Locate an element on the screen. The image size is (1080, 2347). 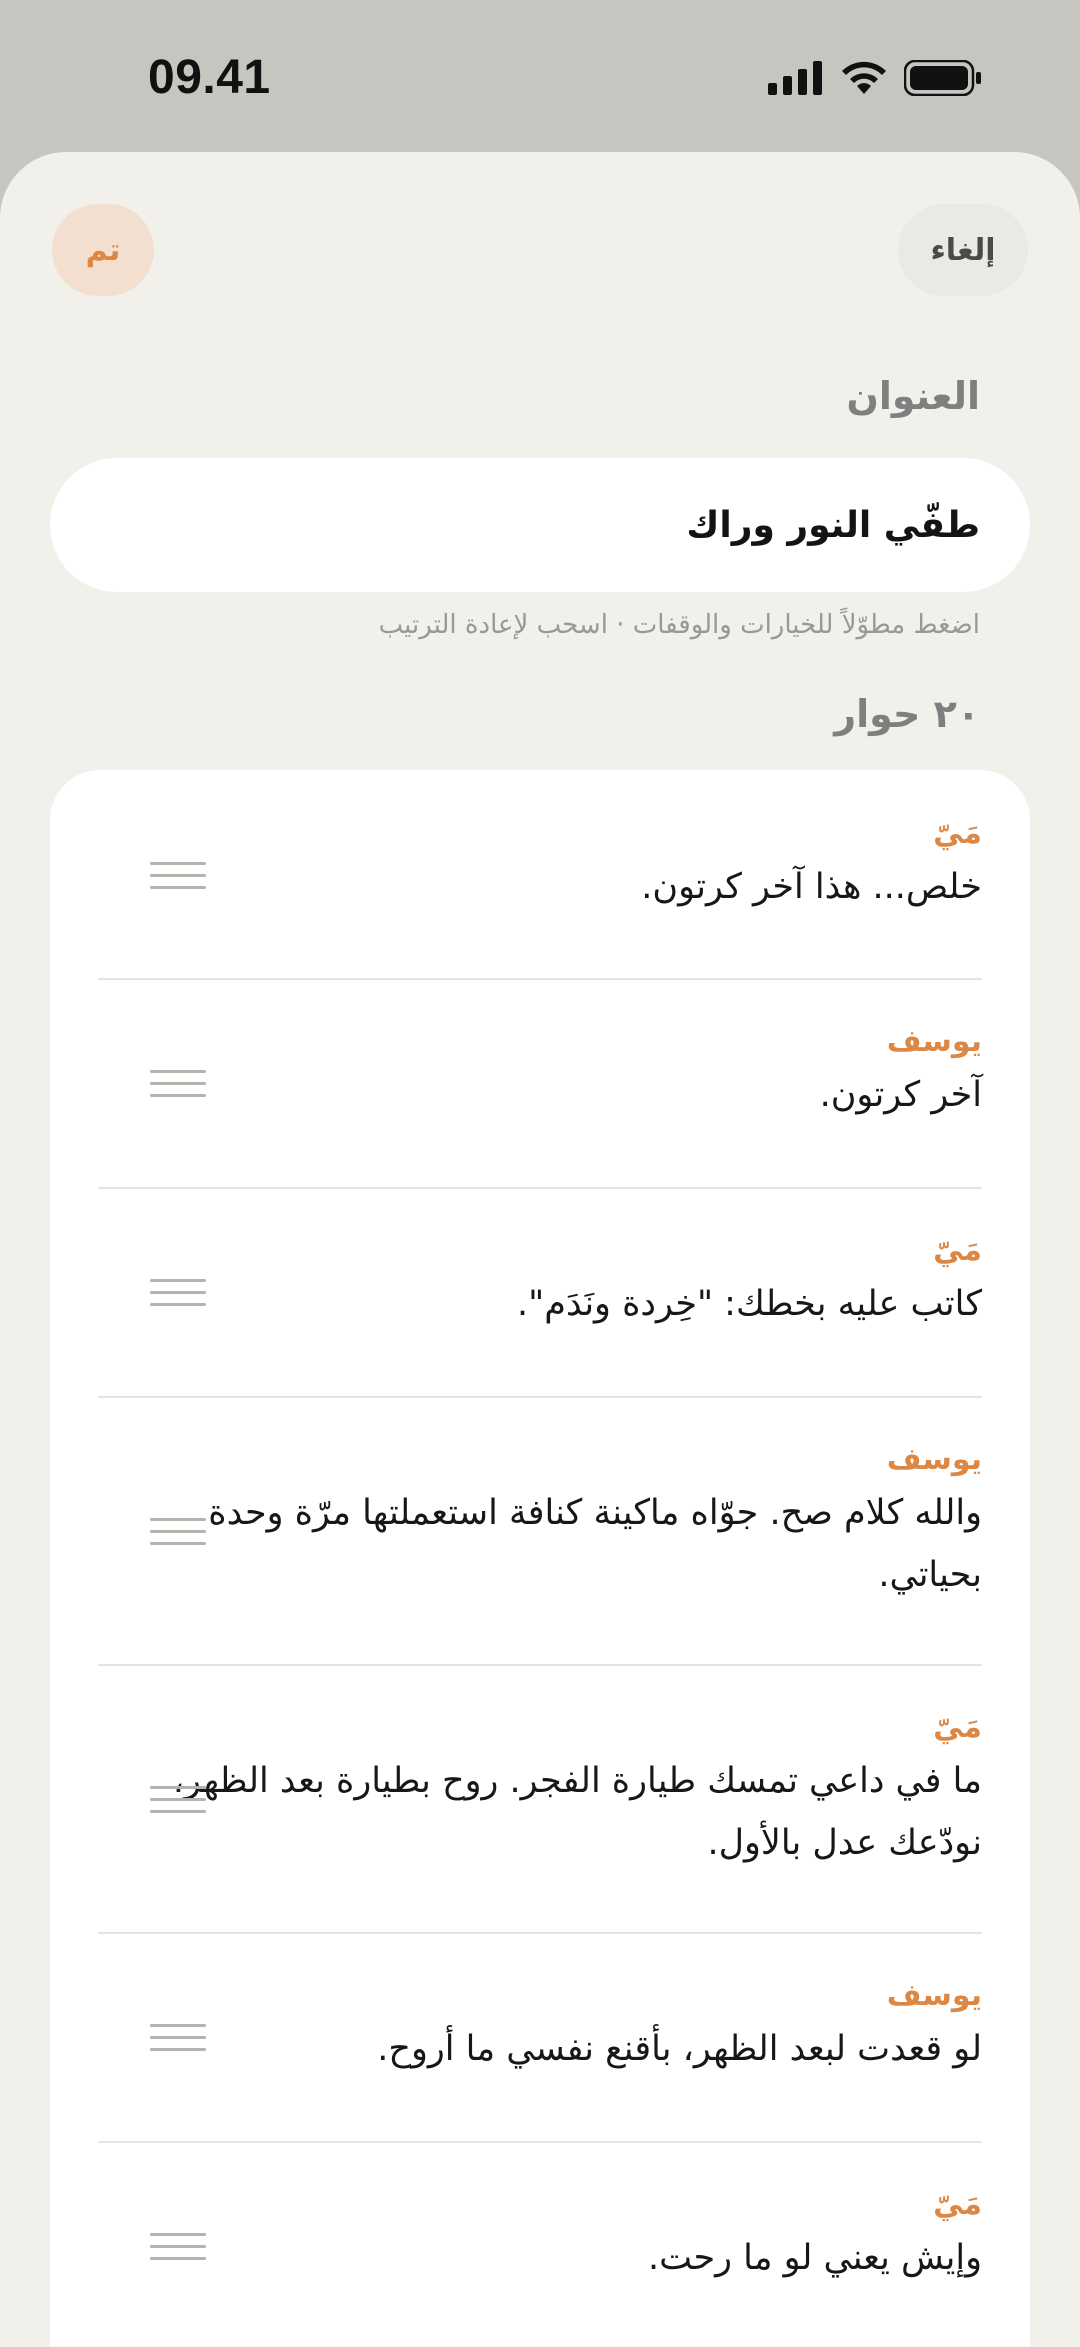
dialogue-count-label: ٢٠ حوار is located at coordinates (907, 714).